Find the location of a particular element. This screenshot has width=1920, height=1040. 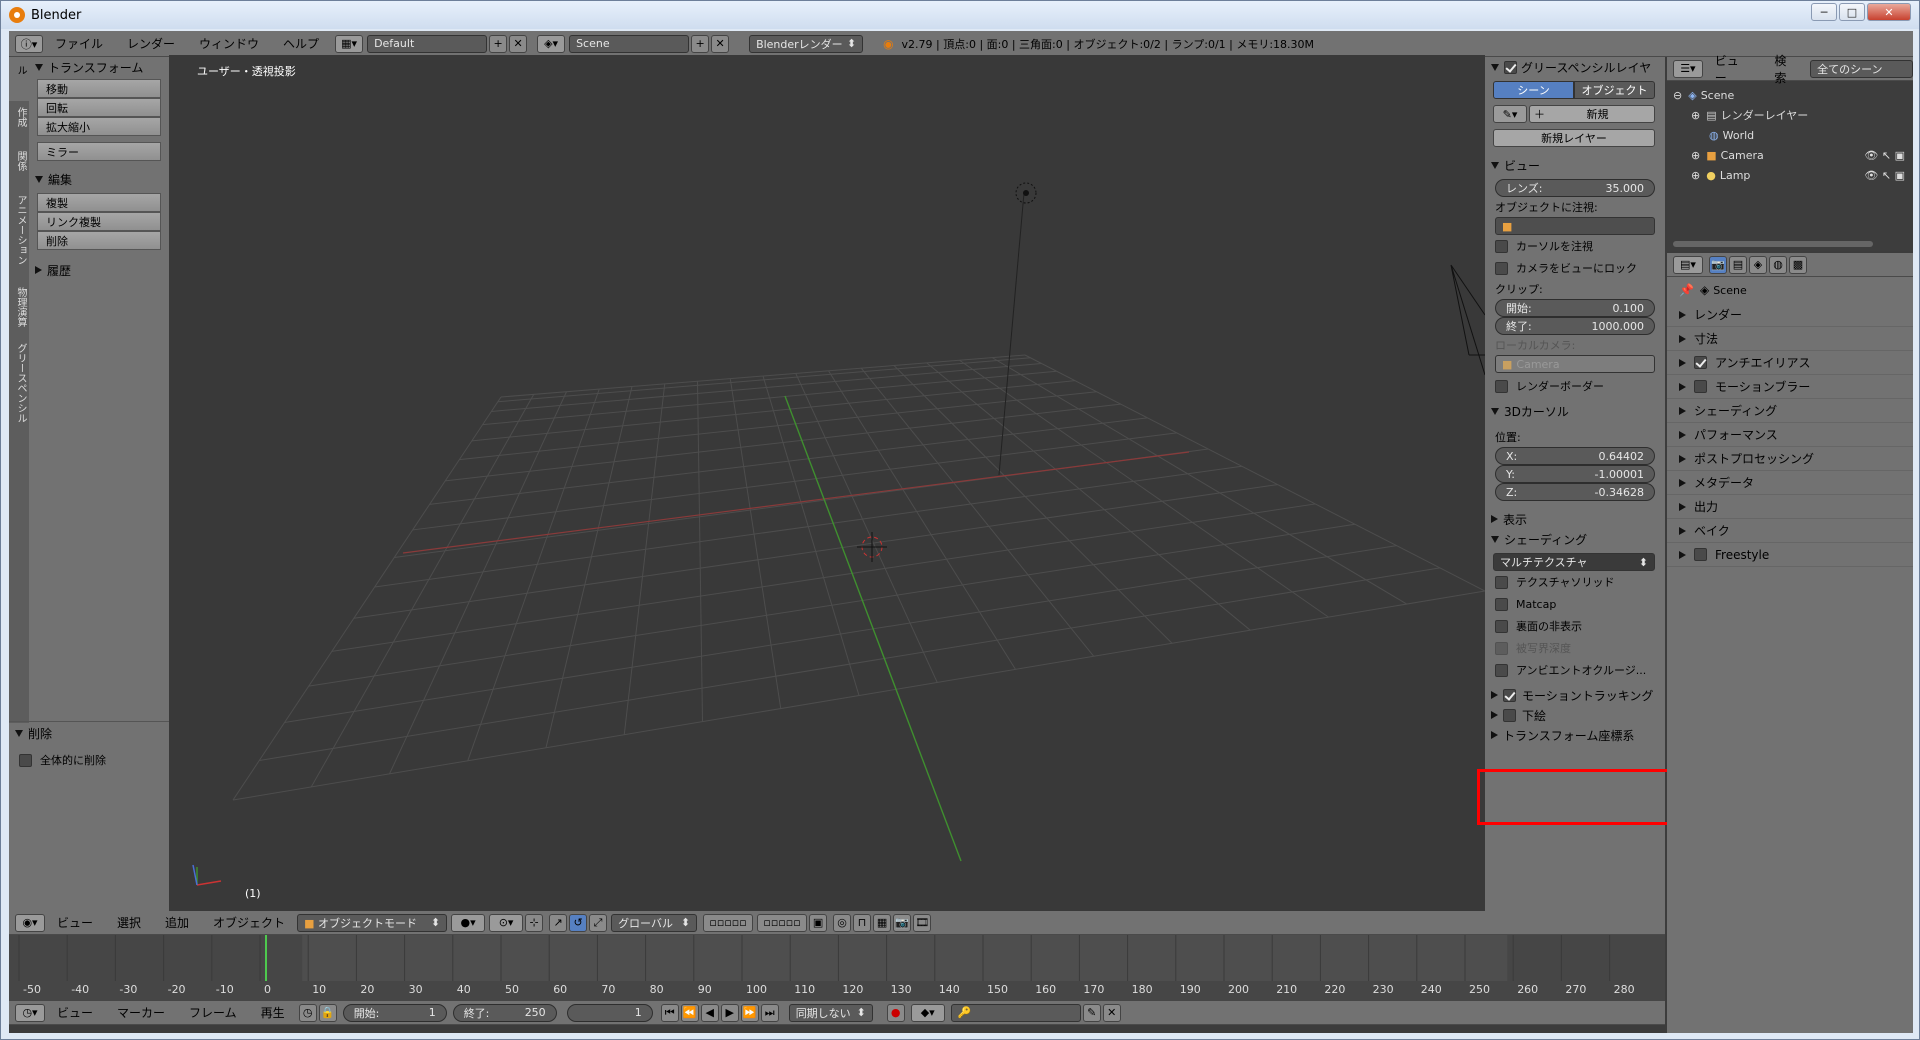

properties-panel-4: シェーディング is located at coordinates (1790, 411).